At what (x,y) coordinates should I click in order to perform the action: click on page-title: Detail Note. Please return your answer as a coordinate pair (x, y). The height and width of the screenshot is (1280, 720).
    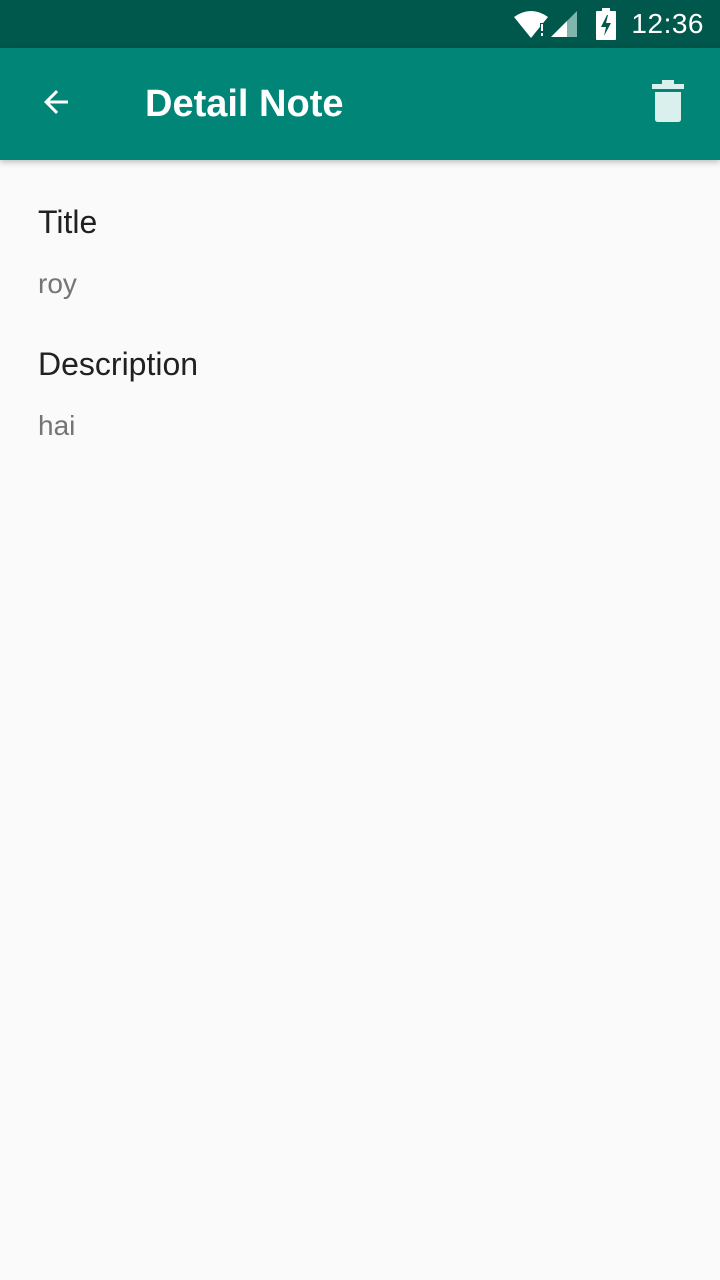
    Looking at the image, I should click on (244, 104).